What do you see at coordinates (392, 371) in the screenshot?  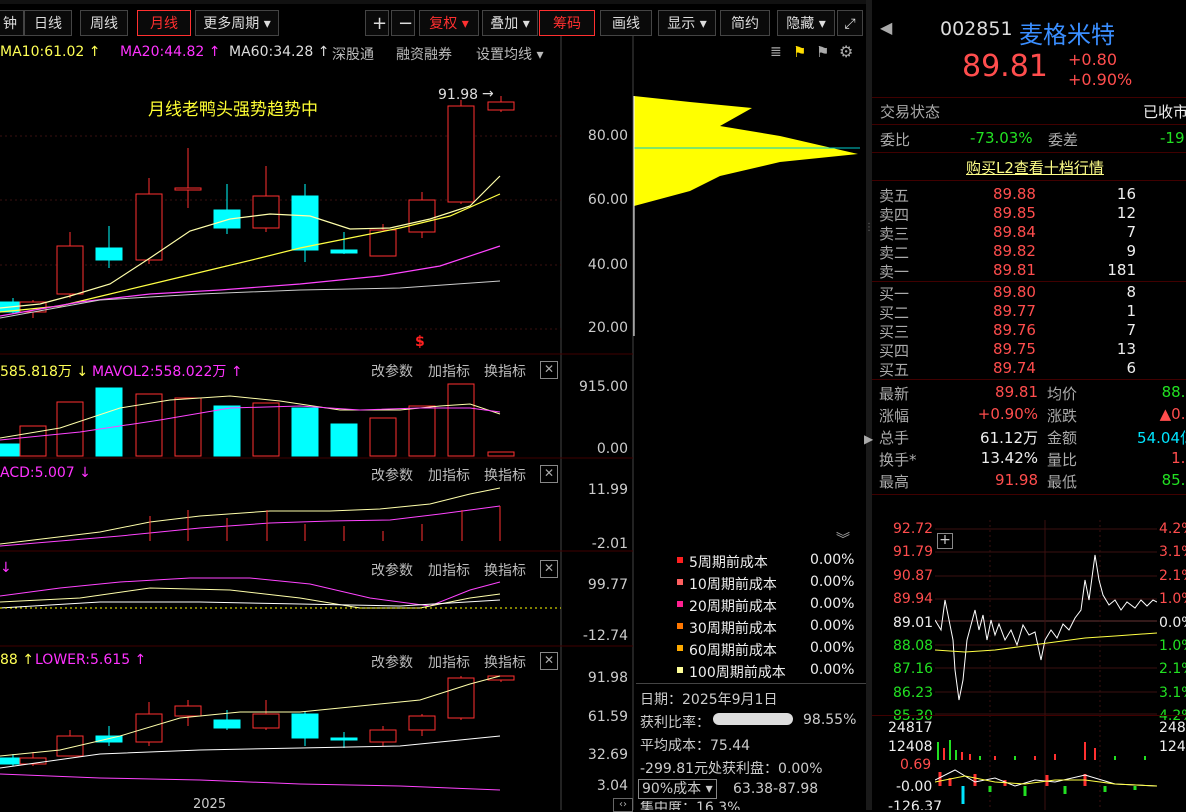 I see `vol-edit-params-button: 改参数` at bounding box center [392, 371].